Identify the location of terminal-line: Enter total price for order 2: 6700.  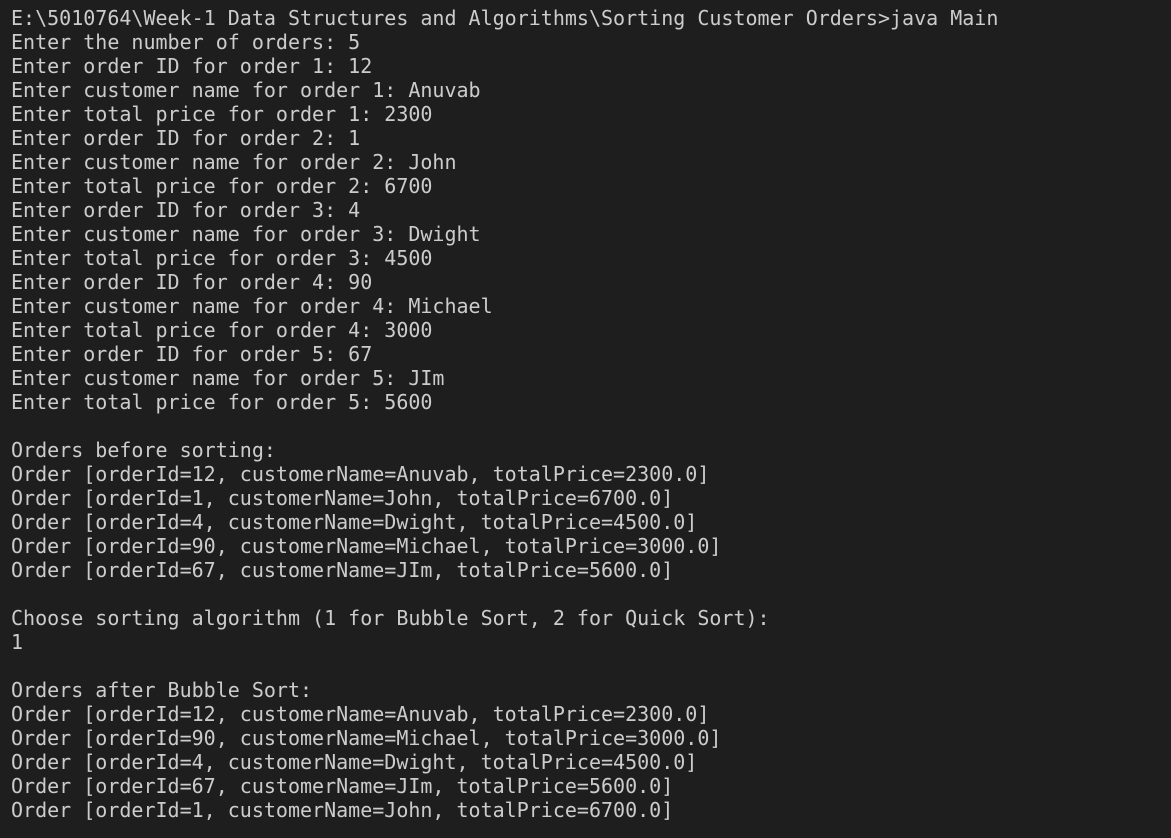
(222, 186).